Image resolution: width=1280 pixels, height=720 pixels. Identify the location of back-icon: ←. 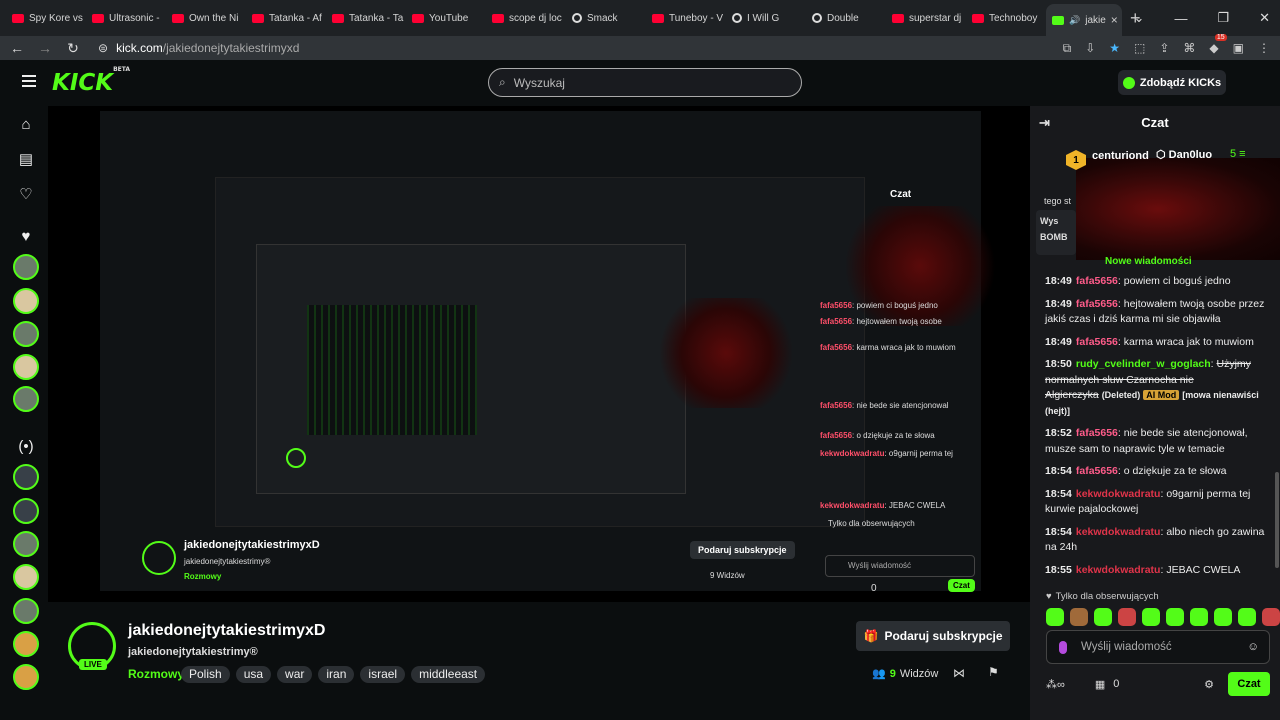
(17, 48).